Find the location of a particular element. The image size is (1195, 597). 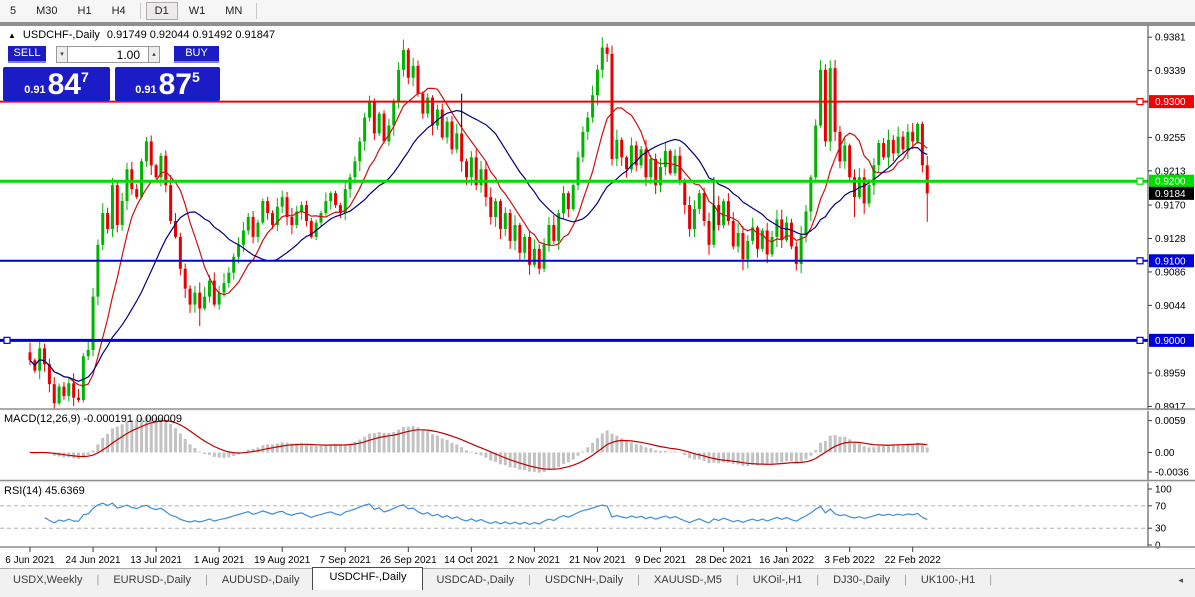

hline-handle-0.9300 is located at coordinates (1140, 102).